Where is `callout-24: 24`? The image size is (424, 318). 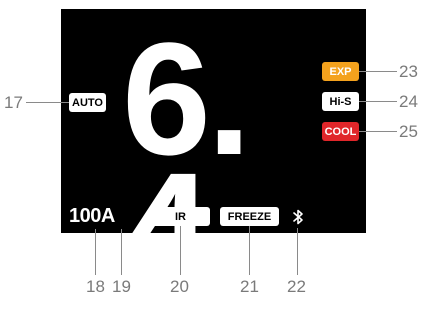 callout-24: 24 is located at coordinates (408, 101).